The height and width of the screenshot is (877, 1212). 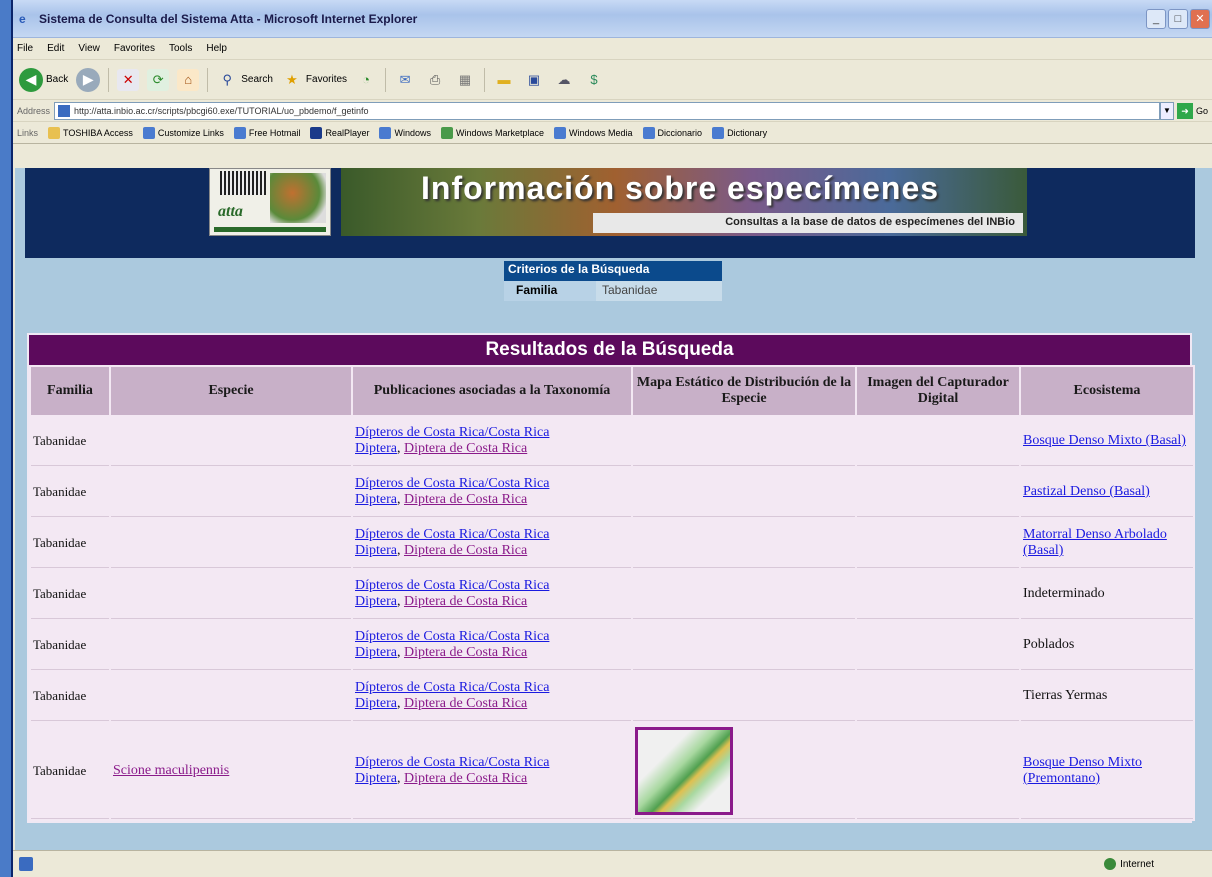 What do you see at coordinates (1104, 440) in the screenshot?
I see `ecosystem-link: Bosque Denso Mixto (Basal)` at bounding box center [1104, 440].